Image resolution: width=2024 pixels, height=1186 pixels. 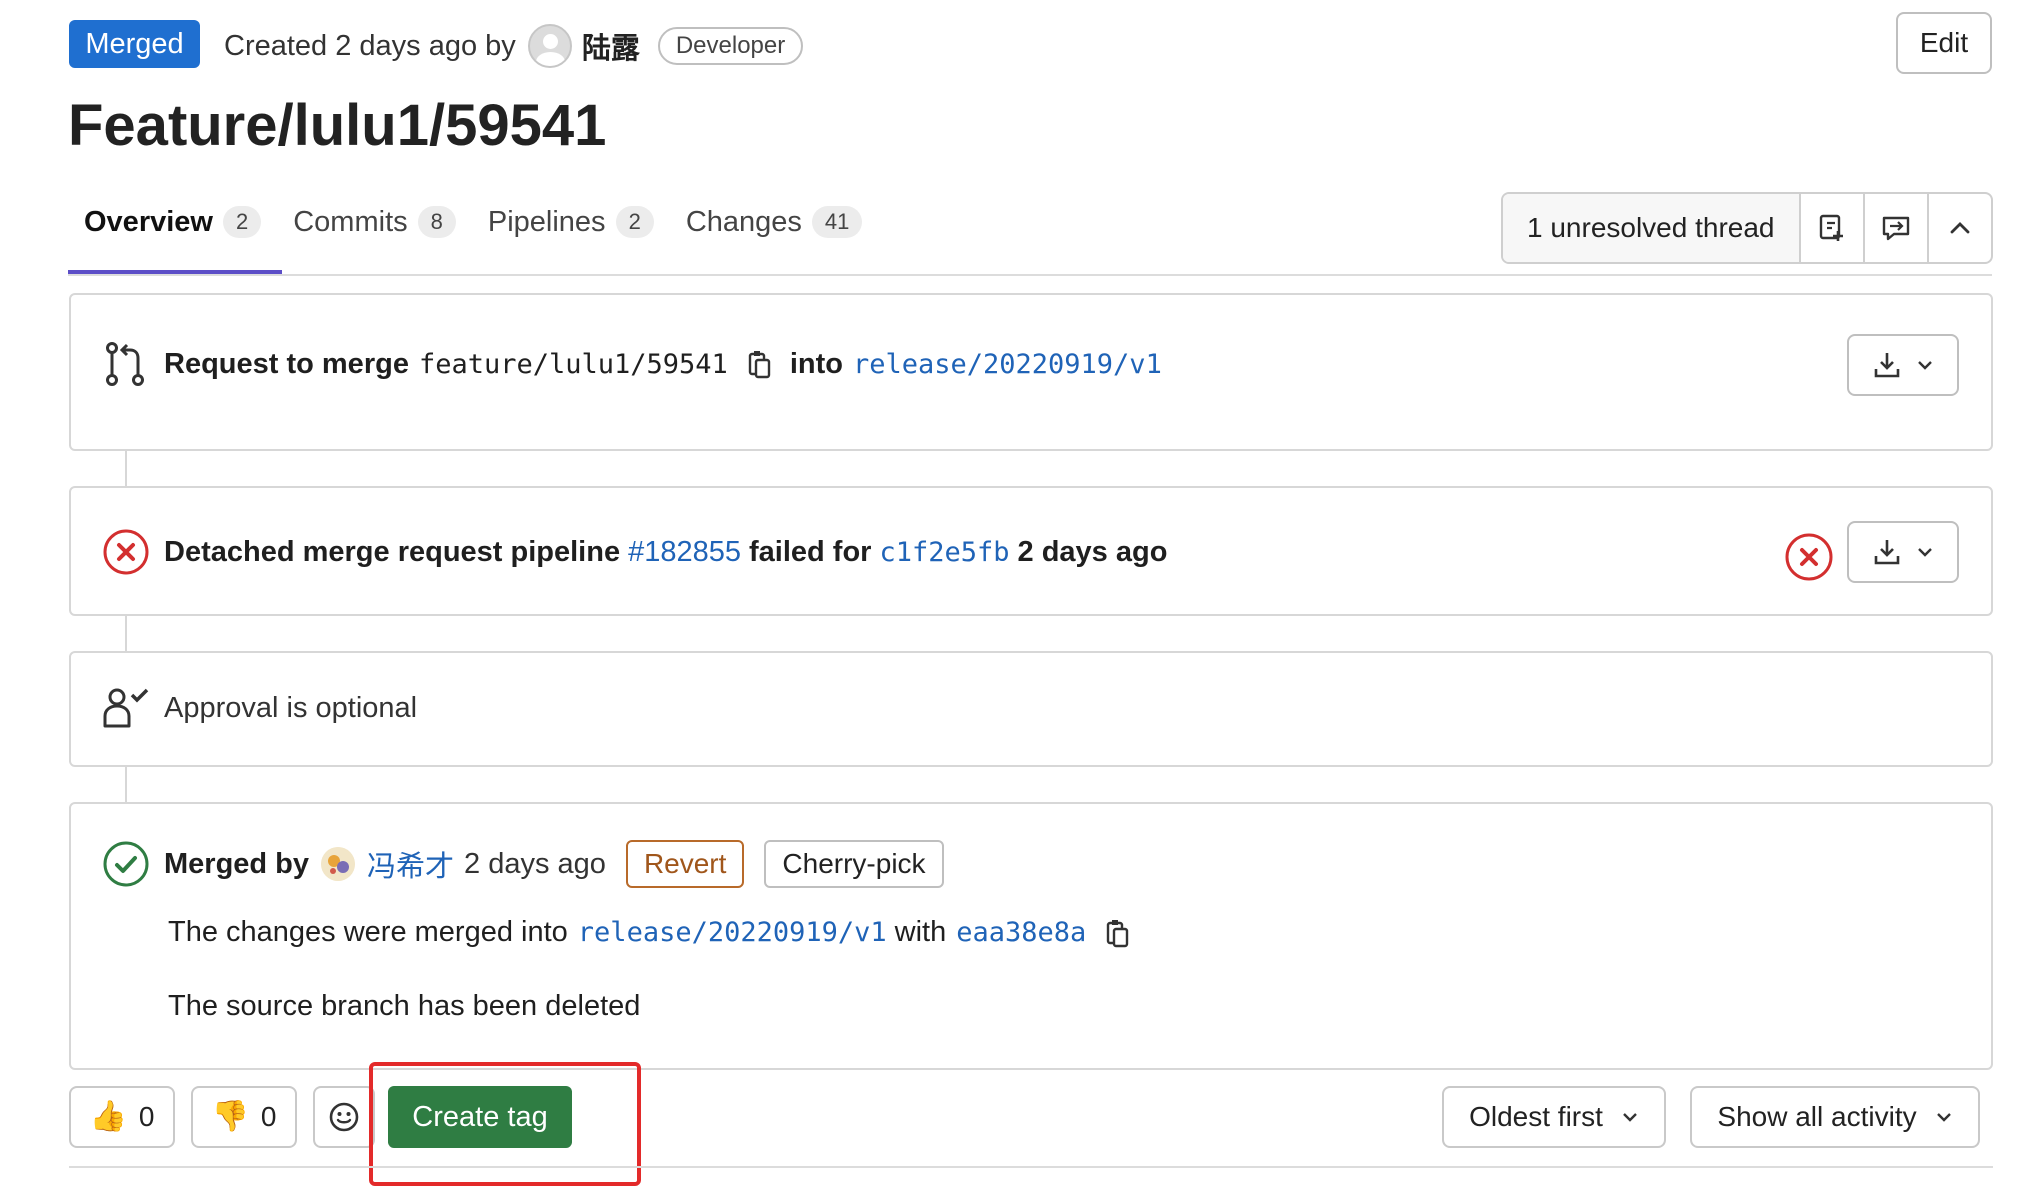 I want to click on approval-row: Approval is optional, so click(x=259, y=708).